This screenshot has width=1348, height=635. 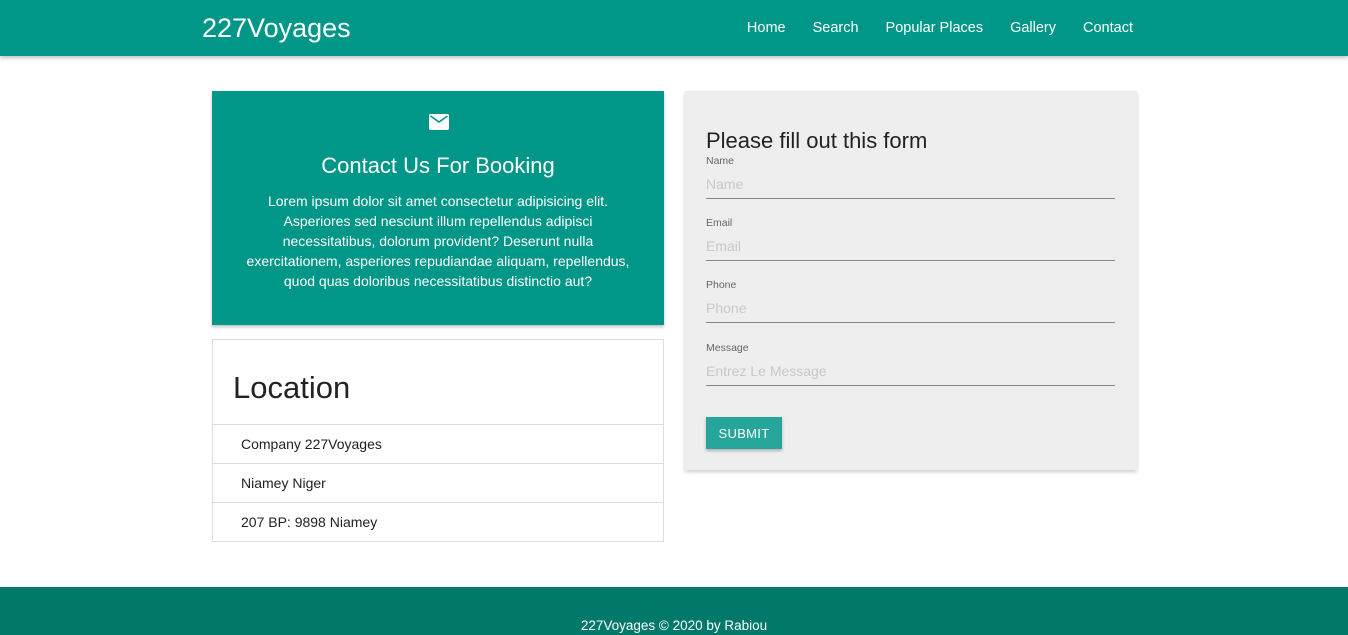 What do you see at coordinates (744, 433) in the screenshot?
I see `submit-button: SUBMIT` at bounding box center [744, 433].